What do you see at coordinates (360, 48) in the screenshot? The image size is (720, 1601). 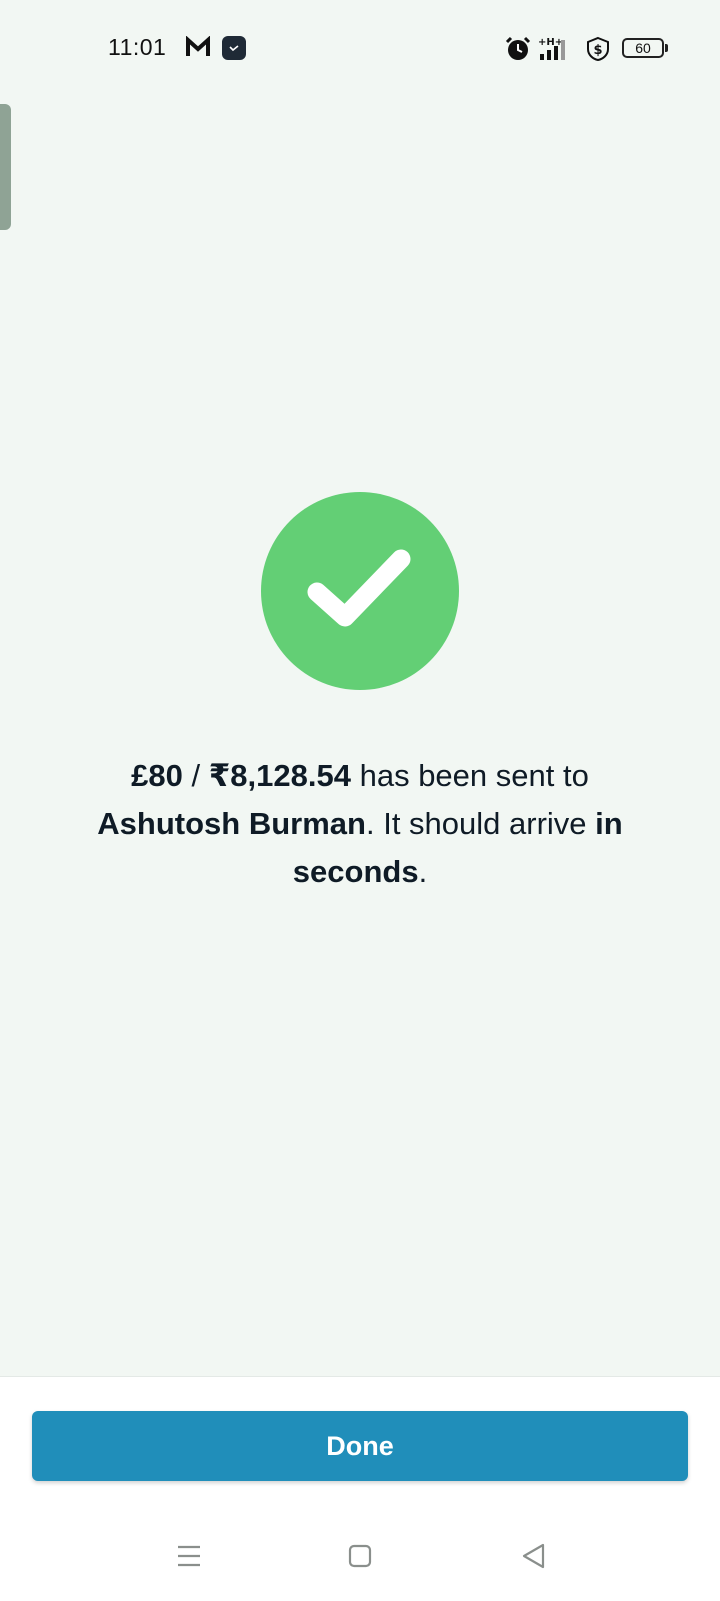 I see `status-bar: 11:01 +H+ $ 60` at bounding box center [360, 48].